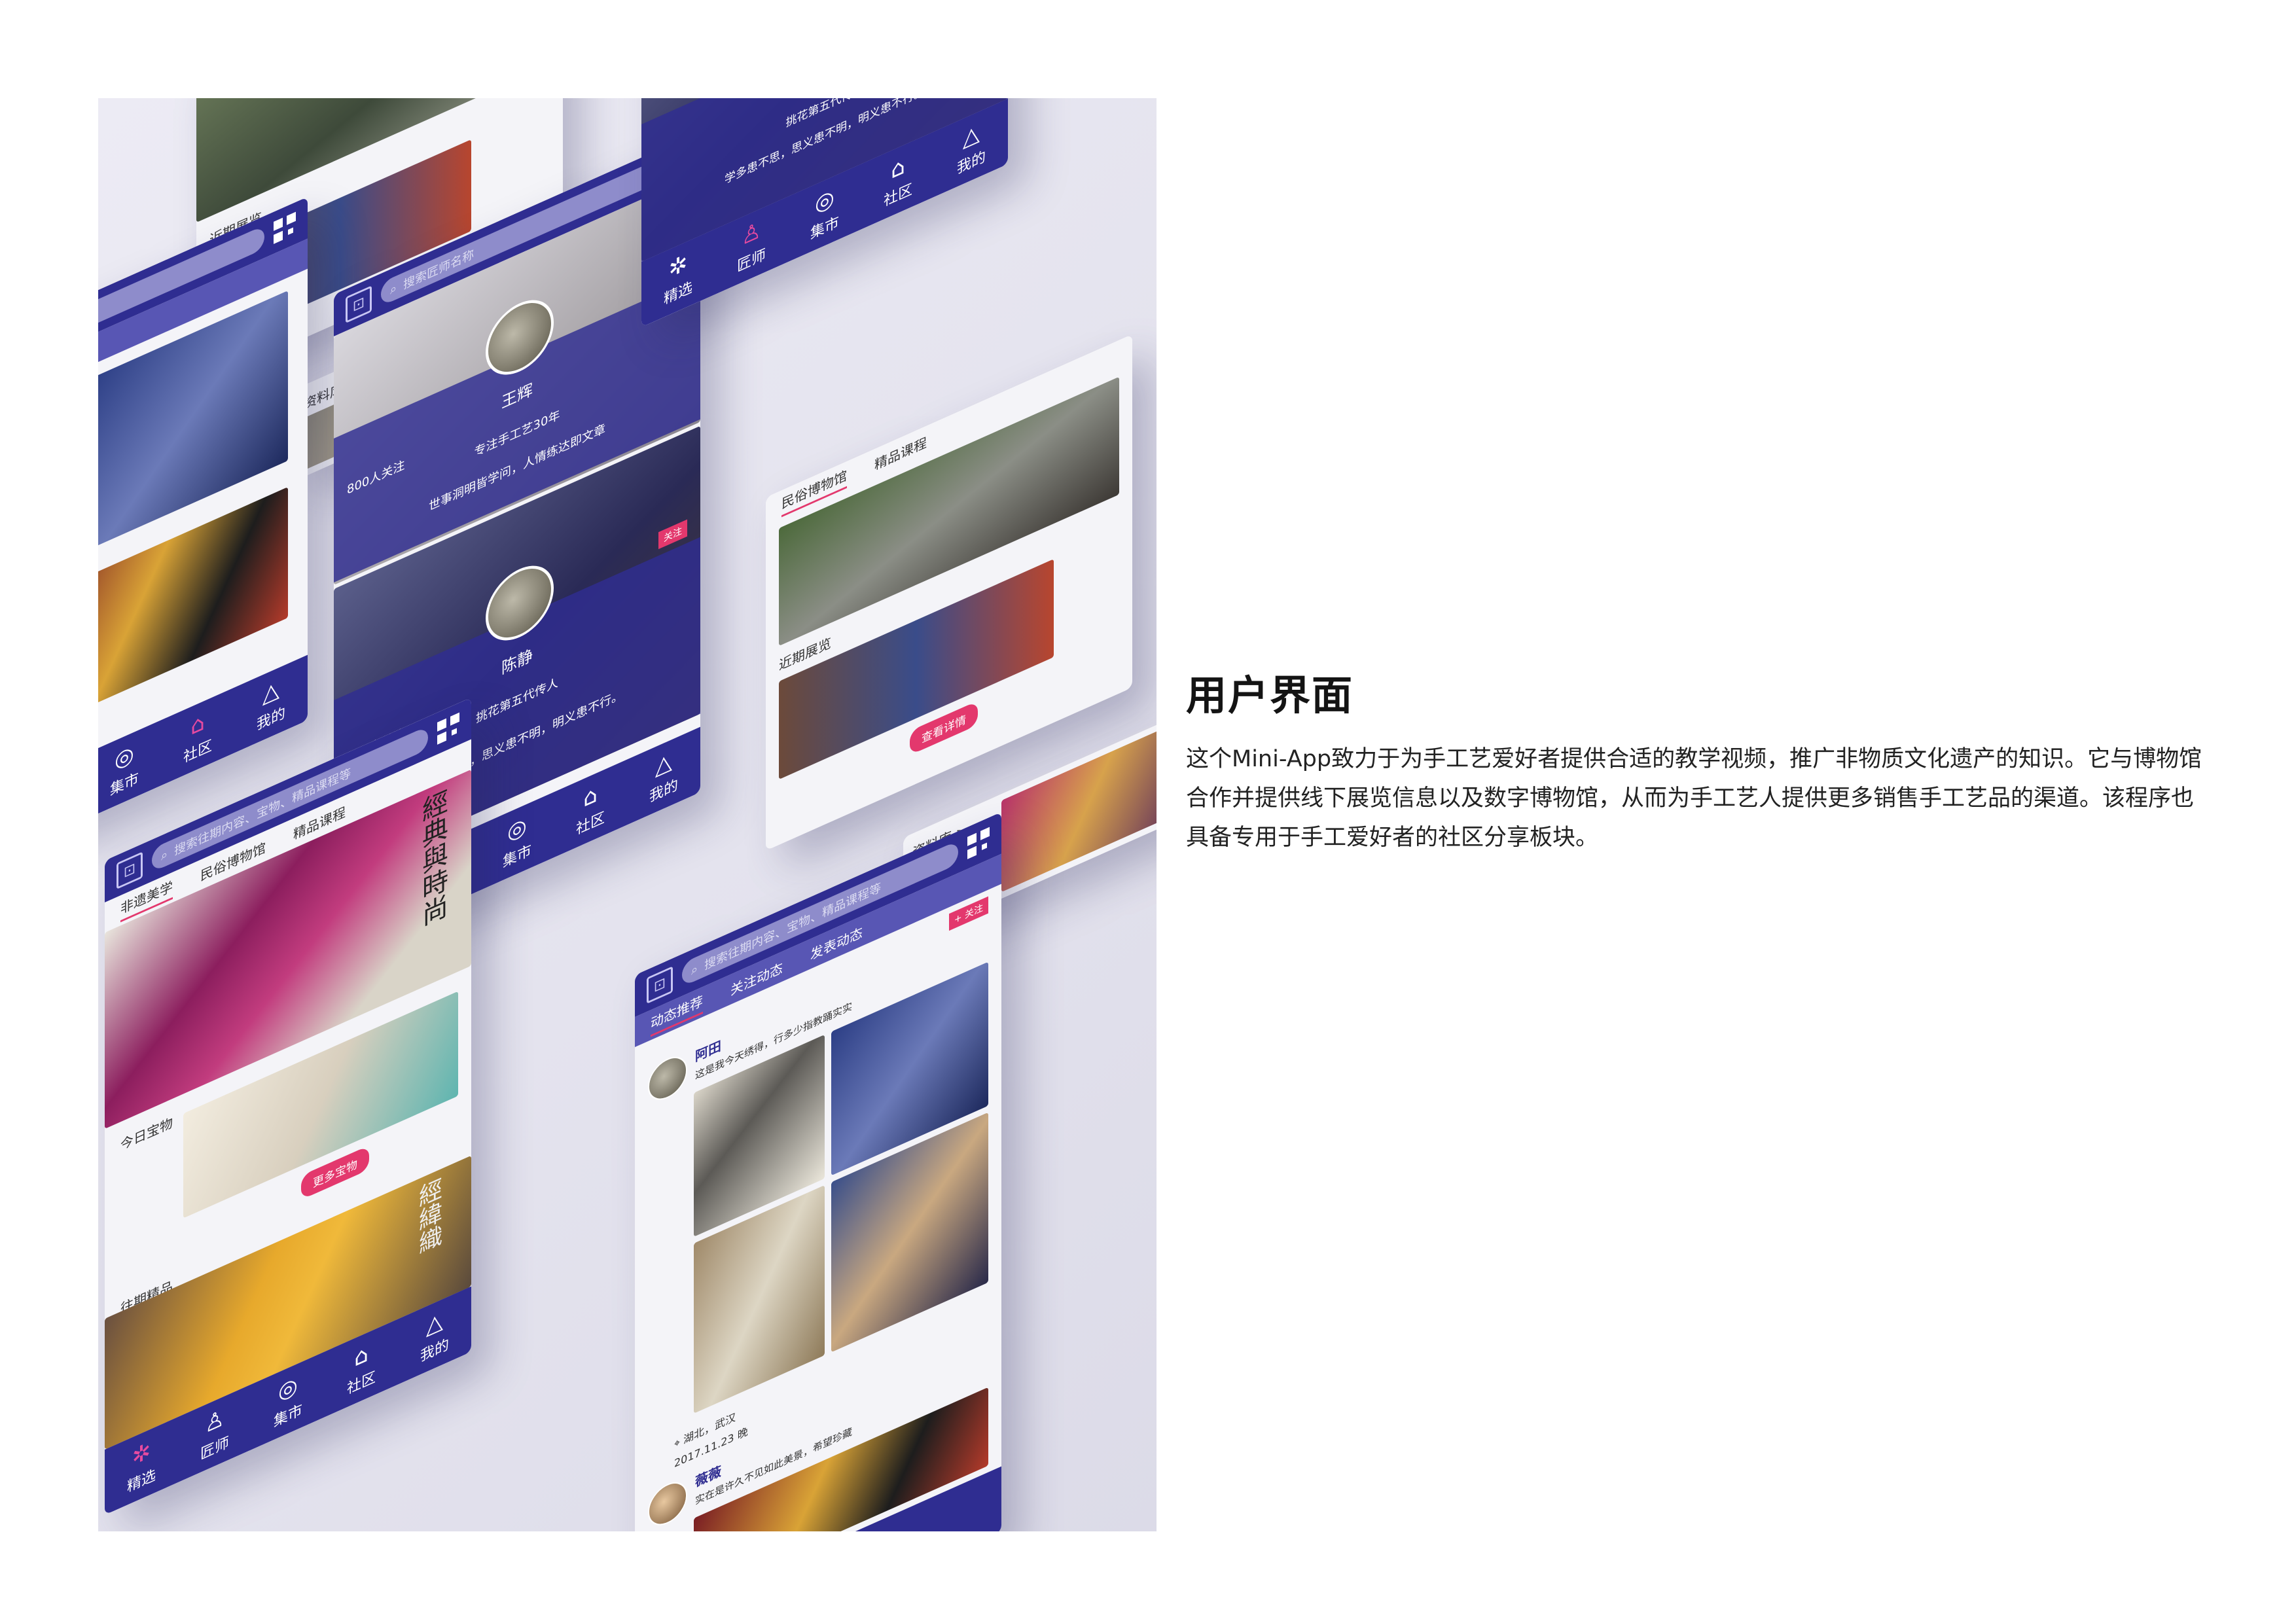  I want to click on post2-avatar, so click(667, 1503).